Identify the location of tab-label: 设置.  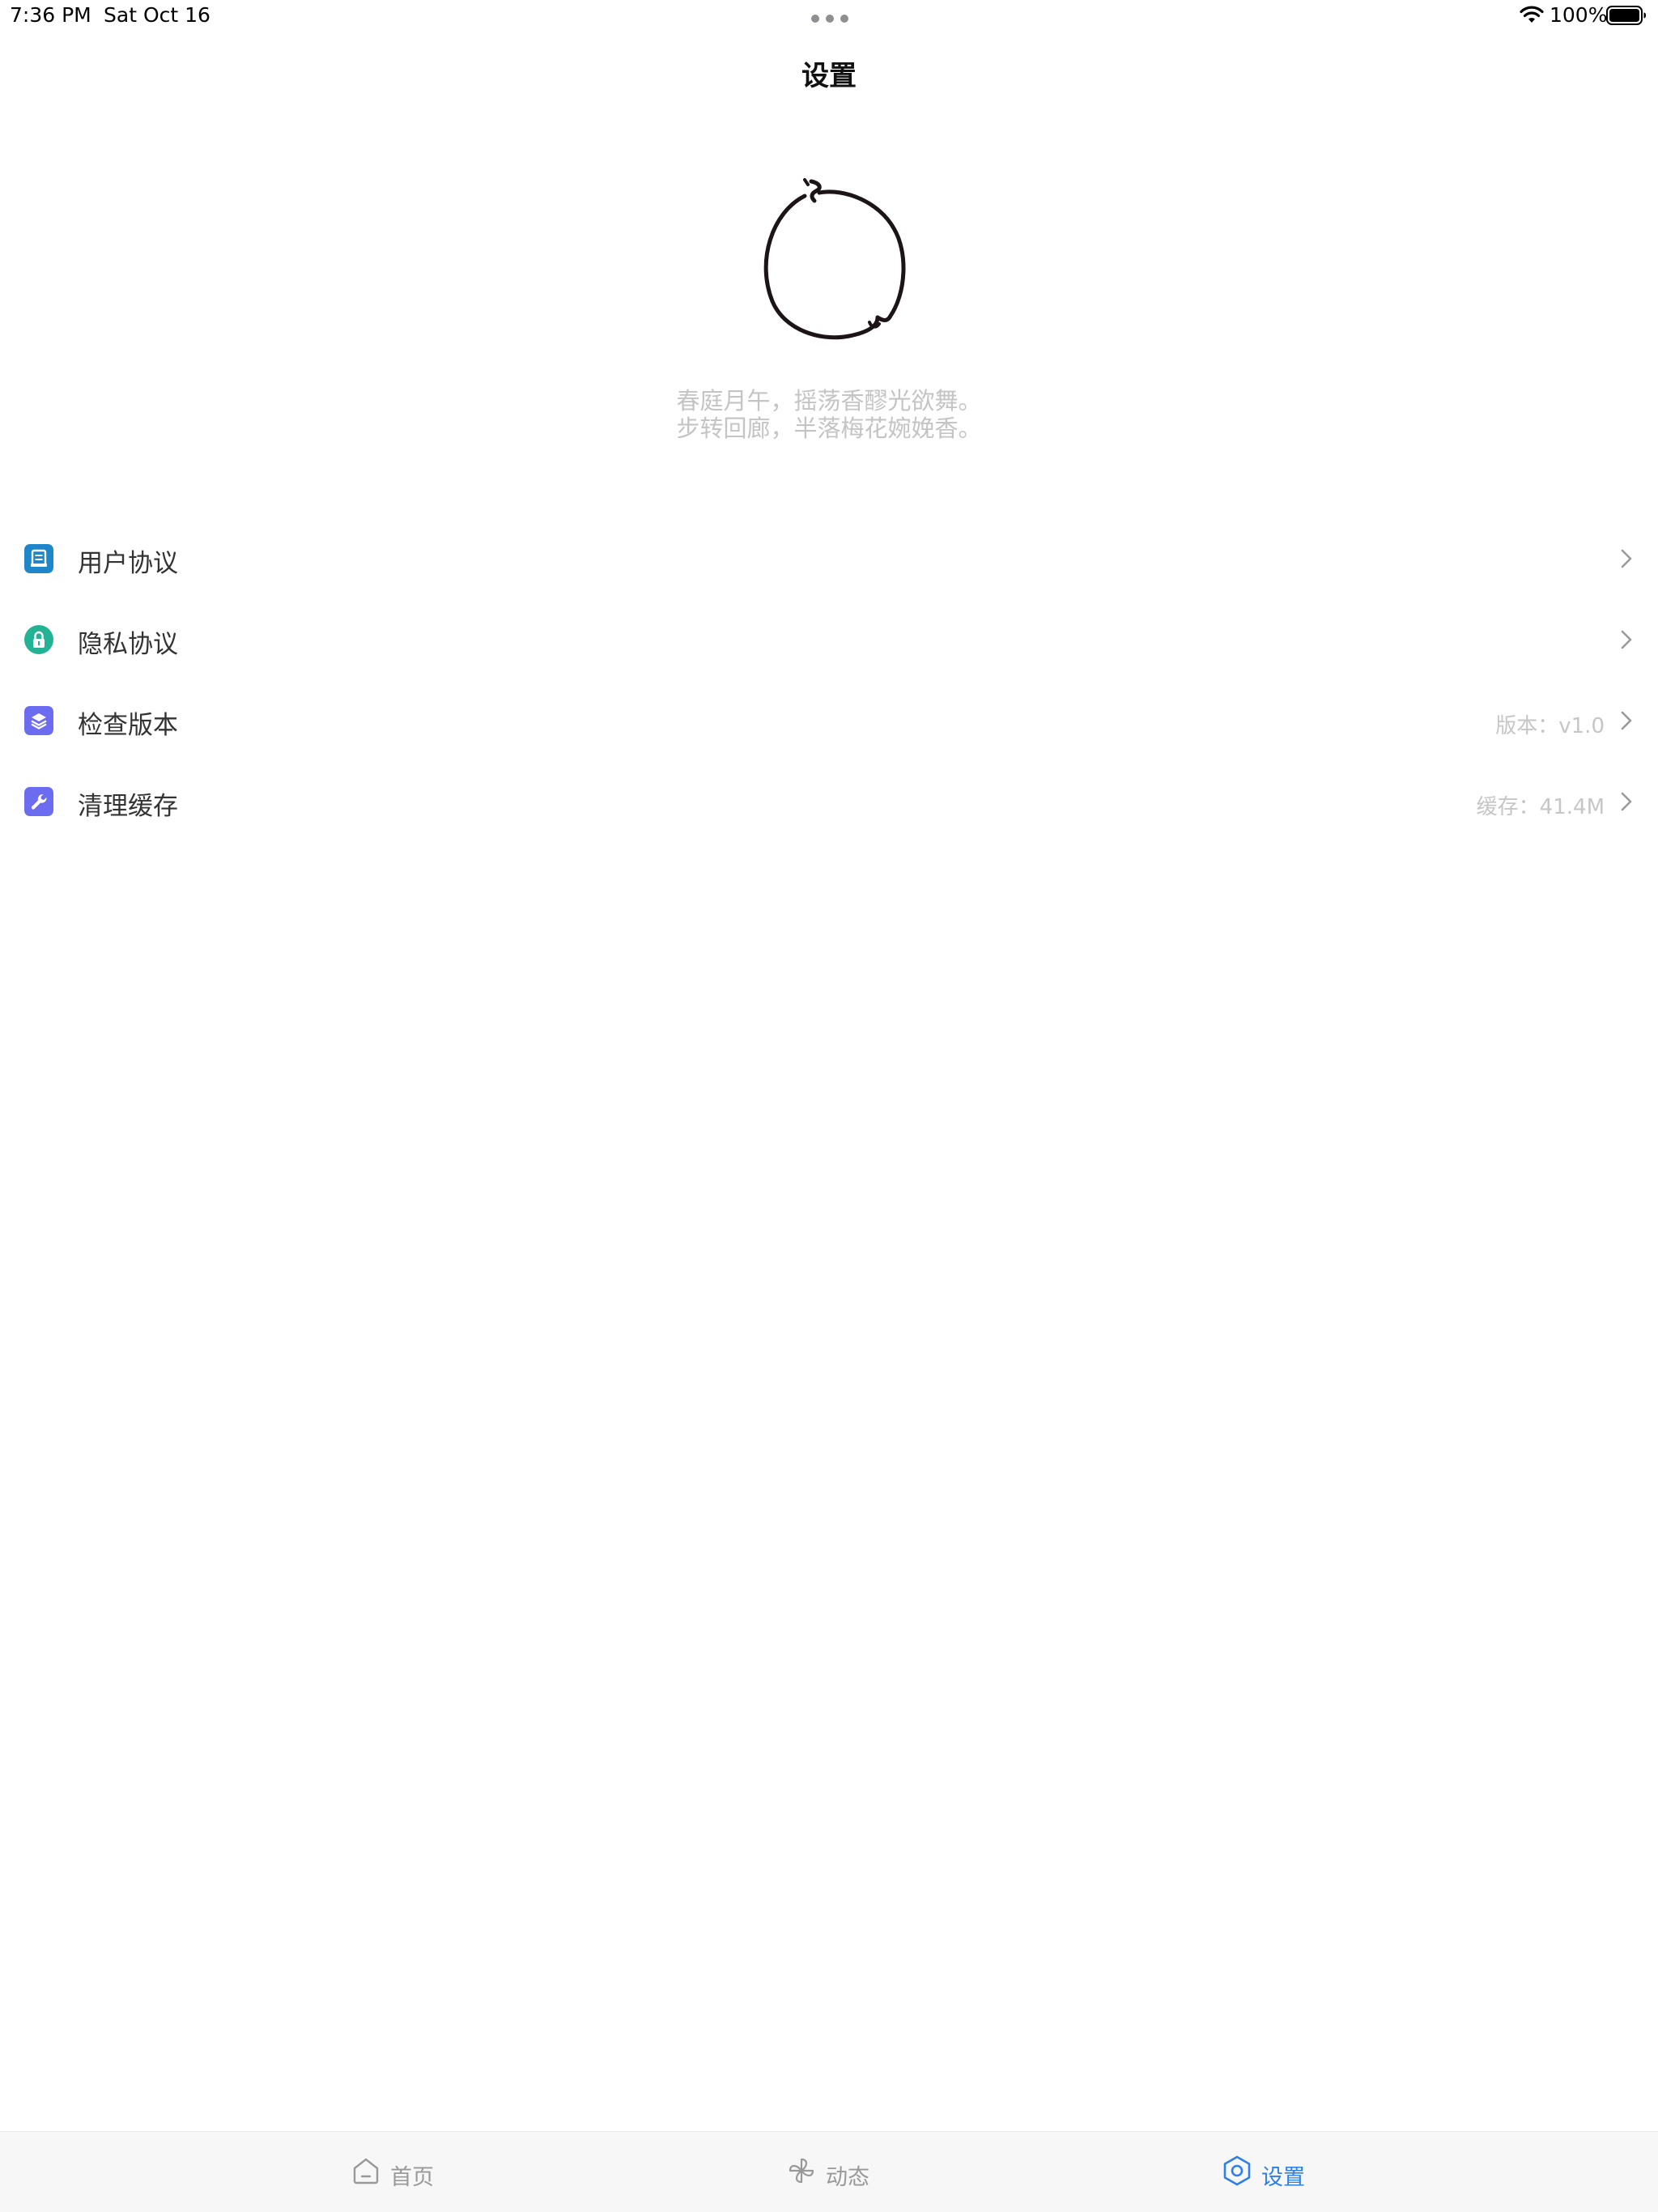
(1283, 2178).